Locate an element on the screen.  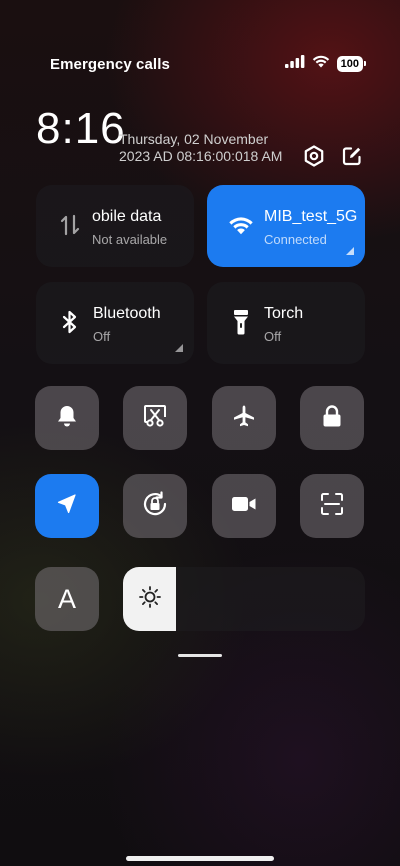
location-toggle is located at coordinates (67, 506).